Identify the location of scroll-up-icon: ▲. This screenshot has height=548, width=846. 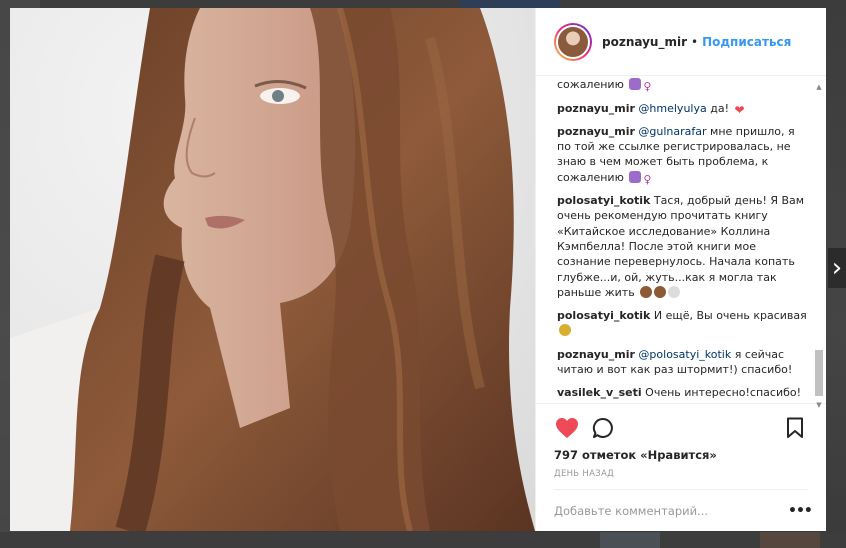
(819, 87).